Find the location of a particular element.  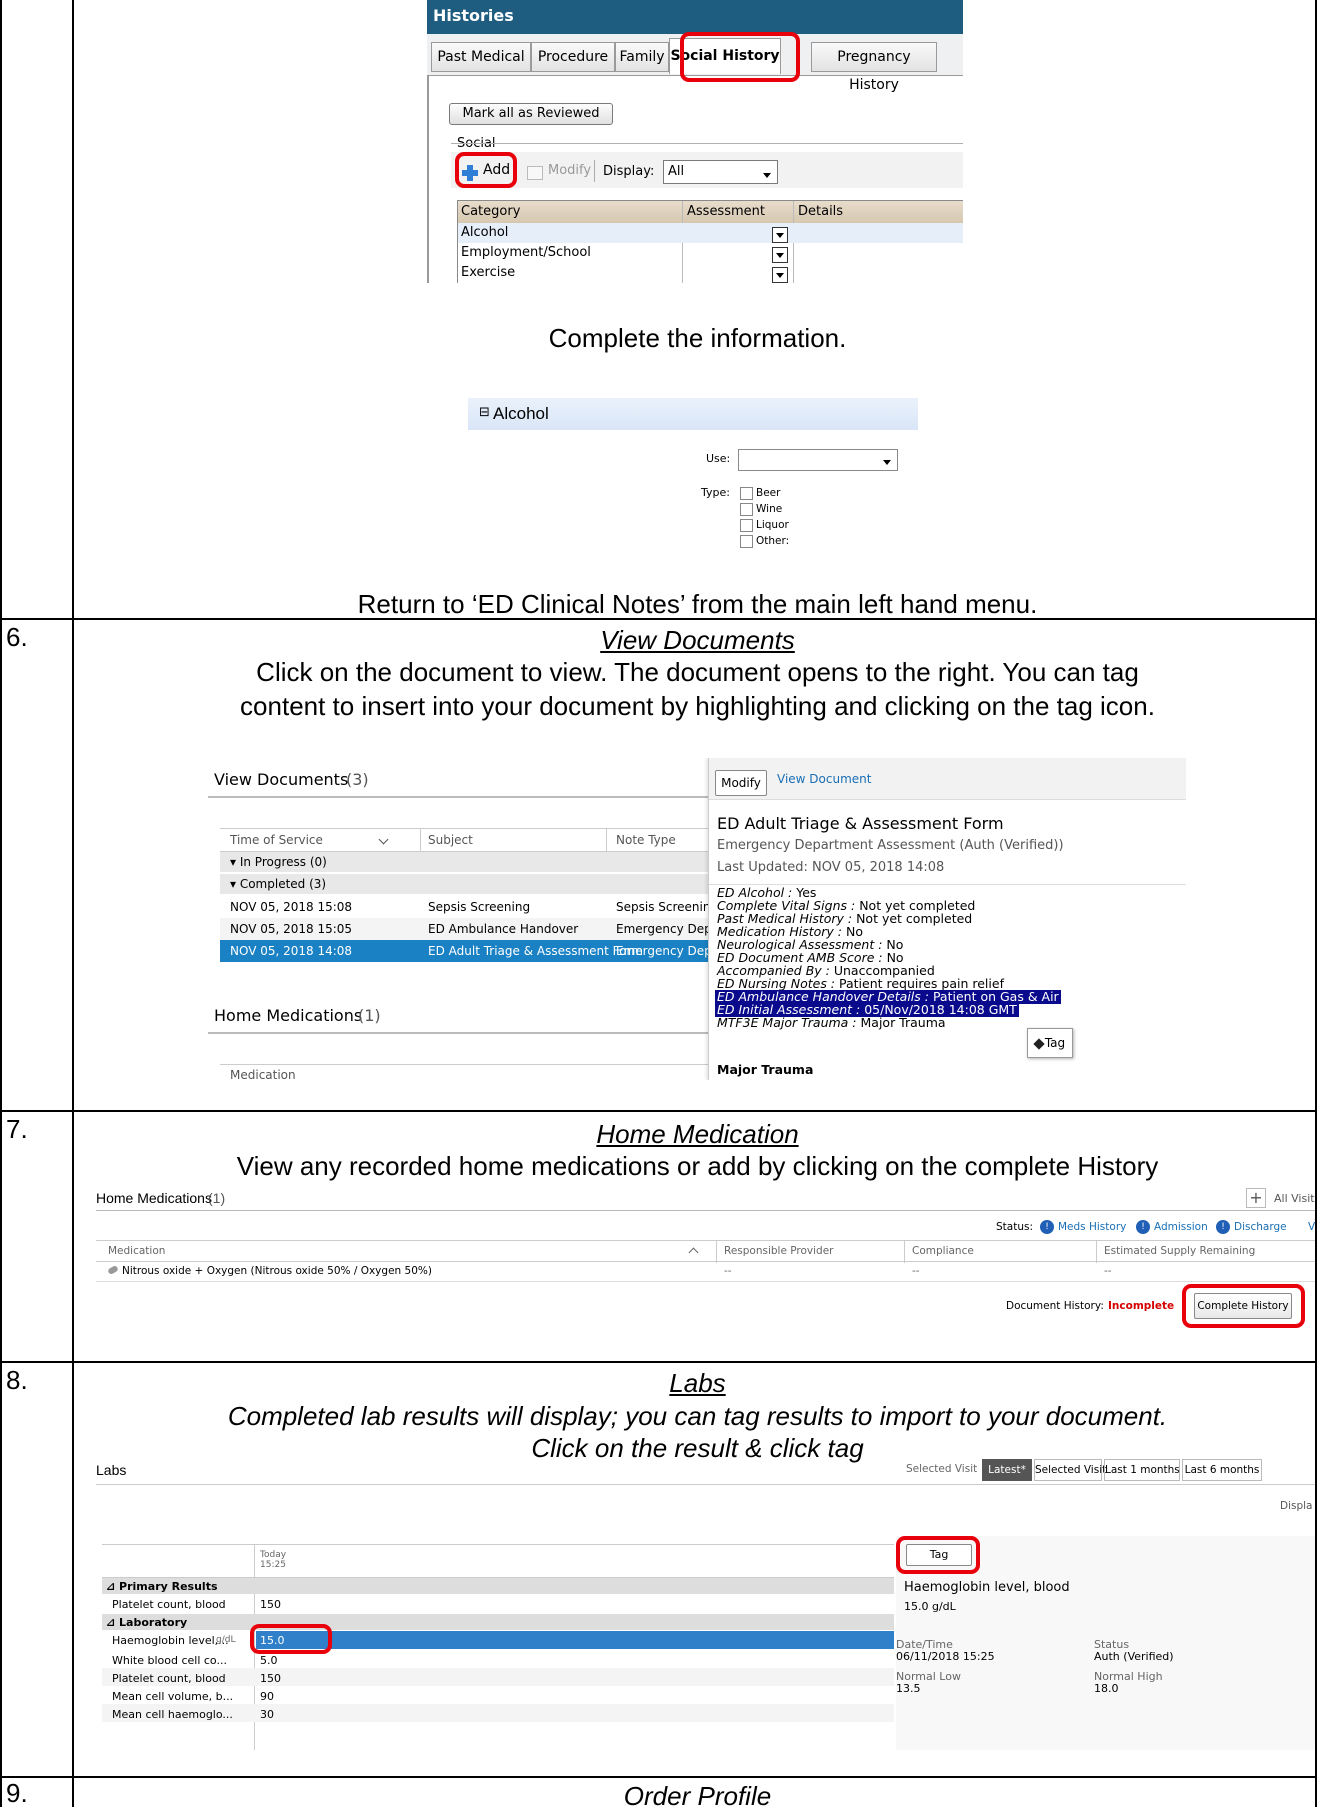

row-employment: Employment/School is located at coordinates (526, 252).